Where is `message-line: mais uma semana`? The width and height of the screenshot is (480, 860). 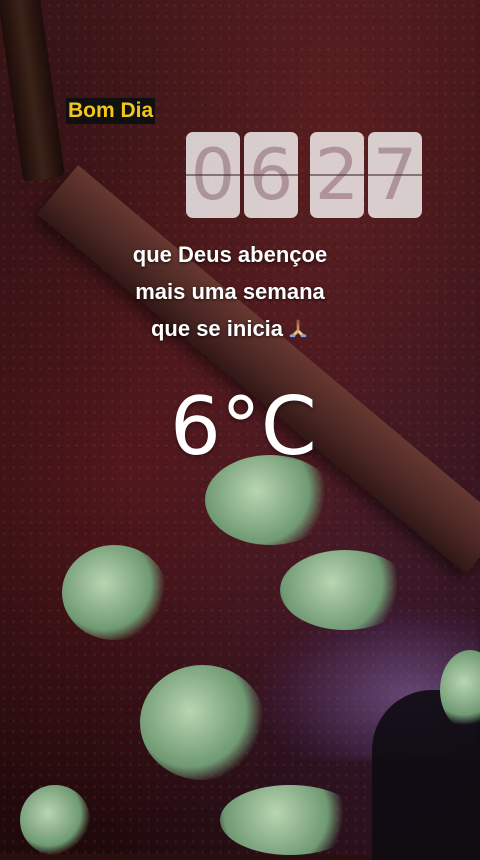 message-line: mais uma semana is located at coordinates (230, 291).